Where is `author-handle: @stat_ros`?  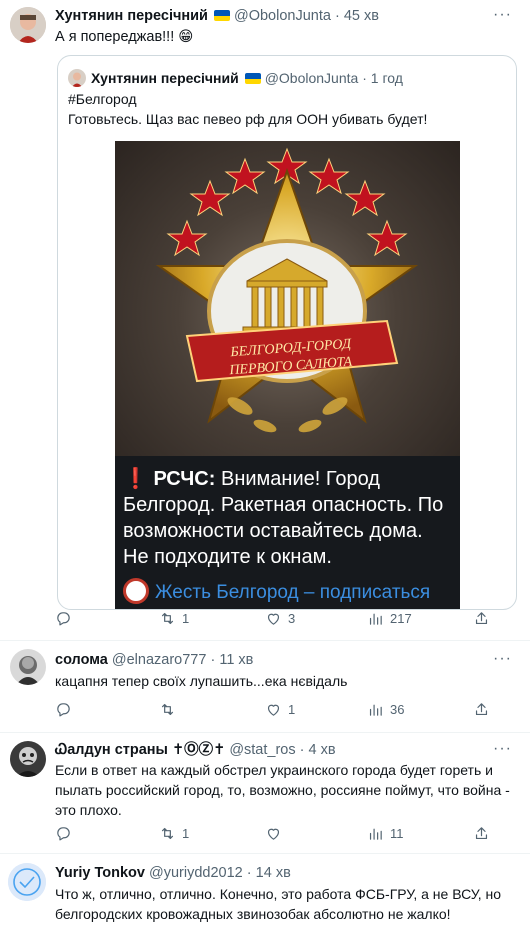 author-handle: @stat_ros is located at coordinates (262, 750).